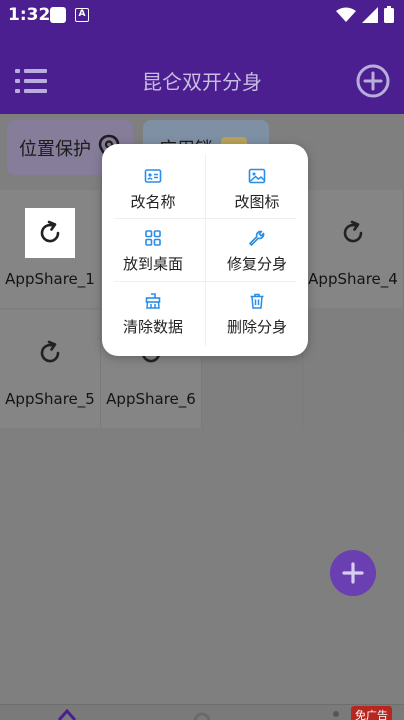  What do you see at coordinates (55, 149) in the screenshot?
I see `location-protect-label: 位置保护` at bounding box center [55, 149].